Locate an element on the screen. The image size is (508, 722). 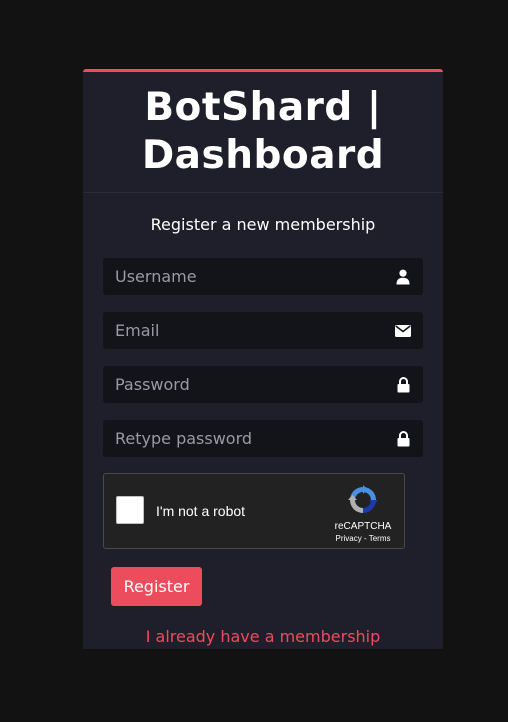
brand-title: BotShard | Dashboard is located at coordinates (263, 132).